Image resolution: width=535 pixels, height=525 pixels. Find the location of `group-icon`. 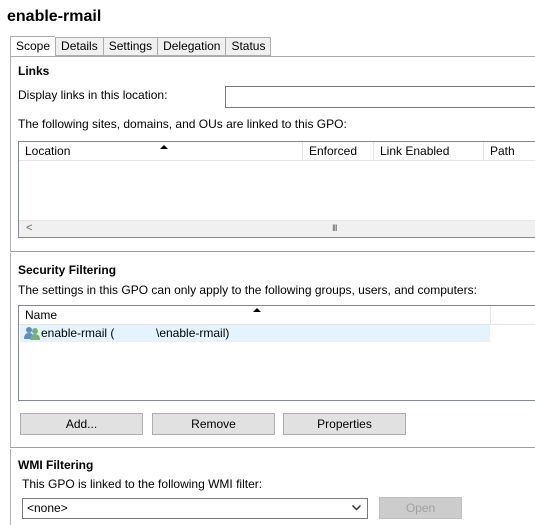

group-icon is located at coordinates (32, 333).